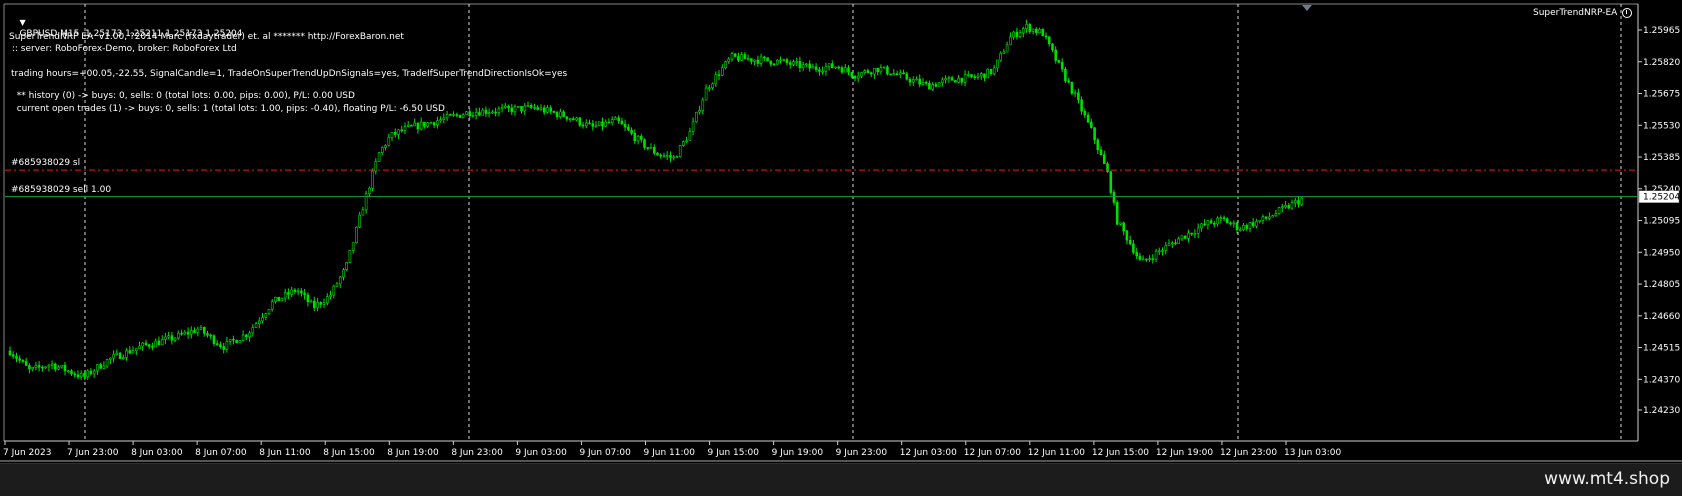 This screenshot has width=1682, height=496. What do you see at coordinates (1661, 158) in the screenshot?
I see `price-tick-label: 1.25385` at bounding box center [1661, 158].